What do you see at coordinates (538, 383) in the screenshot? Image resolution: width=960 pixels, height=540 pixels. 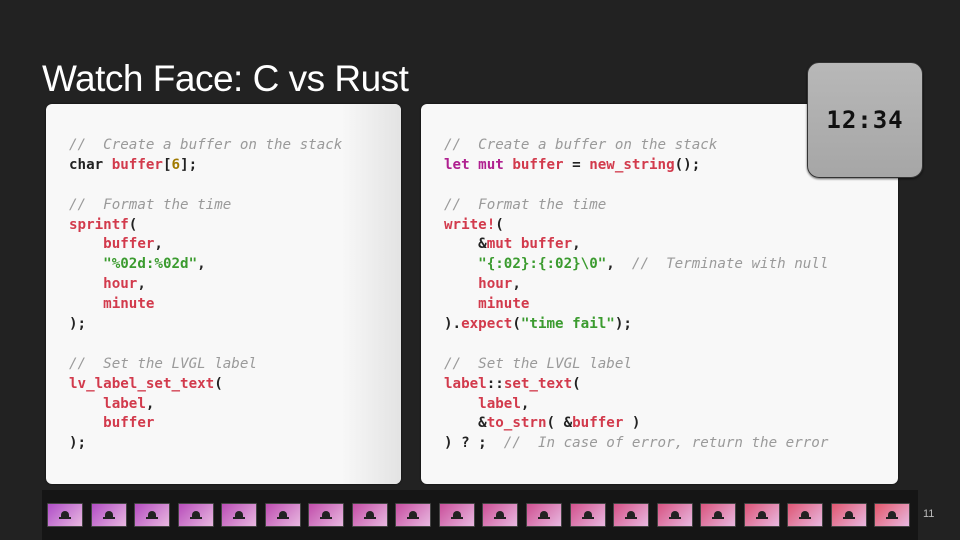 I see `code-token: set_text` at bounding box center [538, 383].